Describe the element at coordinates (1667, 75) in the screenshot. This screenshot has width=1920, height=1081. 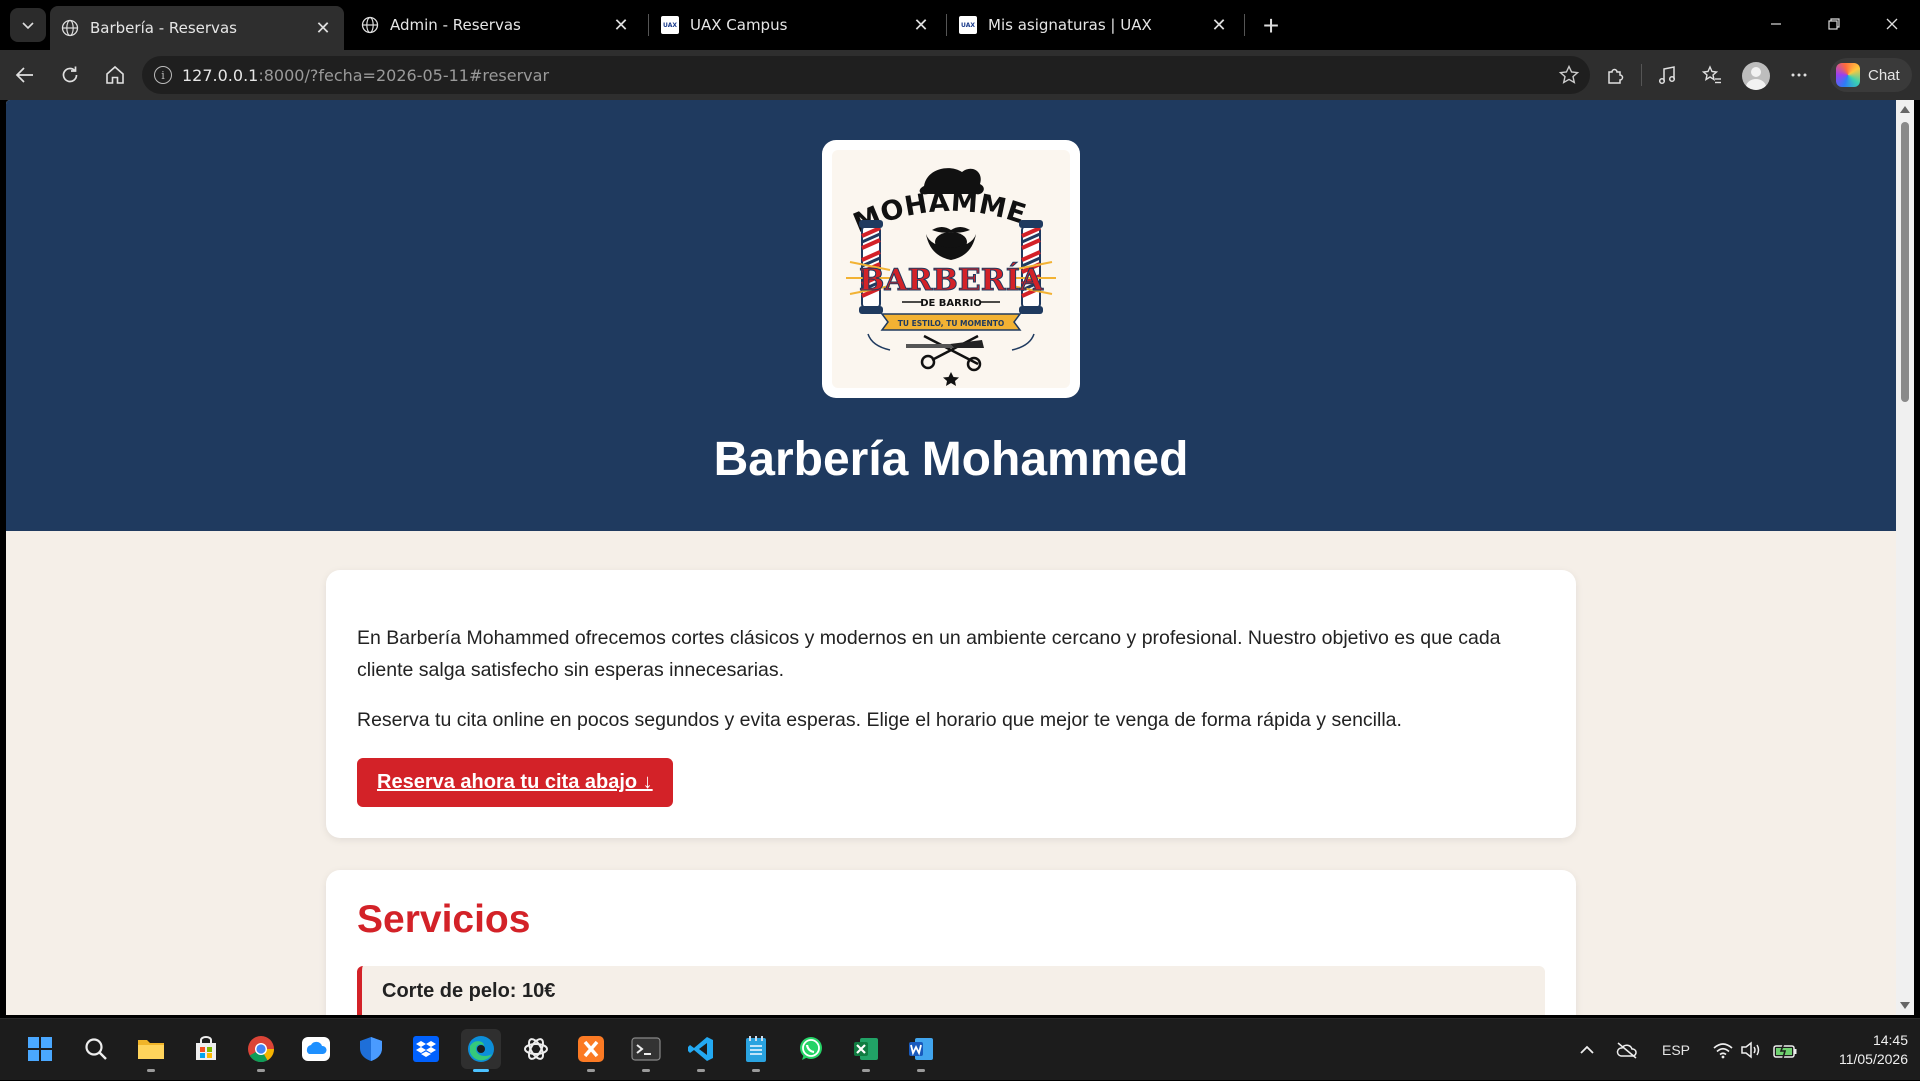
I see `read-aloud-button` at that location.